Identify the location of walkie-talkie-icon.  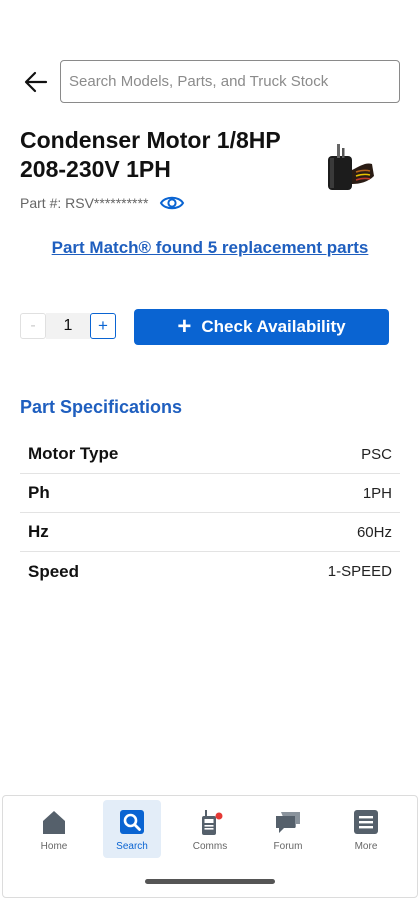
(212, 822).